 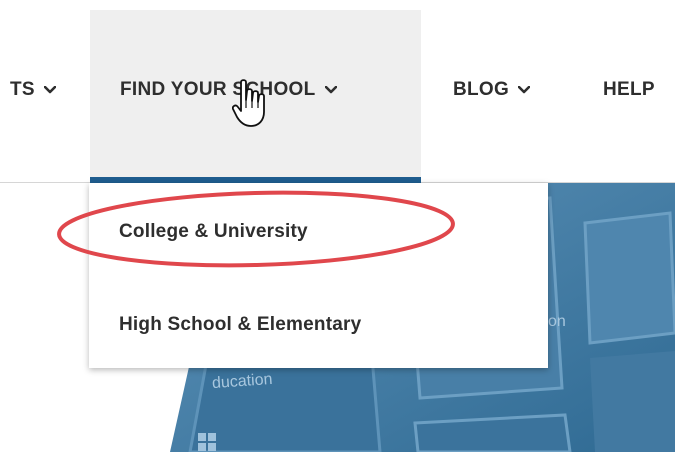 I want to click on nav-item-blog: BLOG, so click(x=492, y=90).